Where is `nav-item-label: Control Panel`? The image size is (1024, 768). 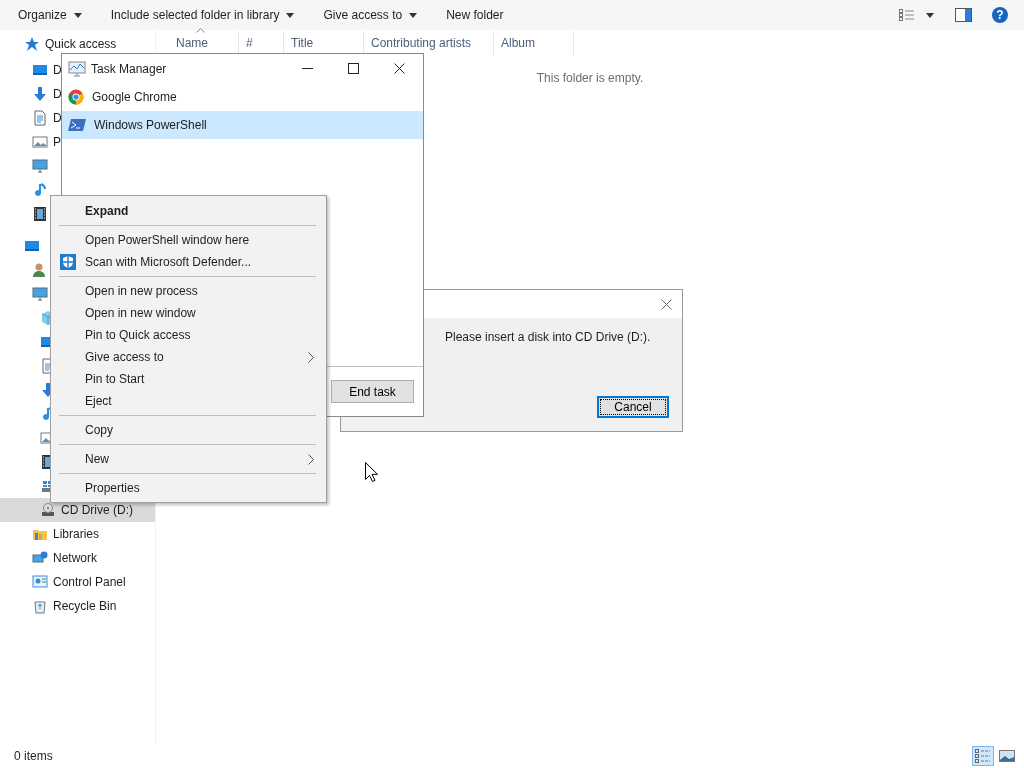
nav-item-label: Control Panel is located at coordinates (89, 582).